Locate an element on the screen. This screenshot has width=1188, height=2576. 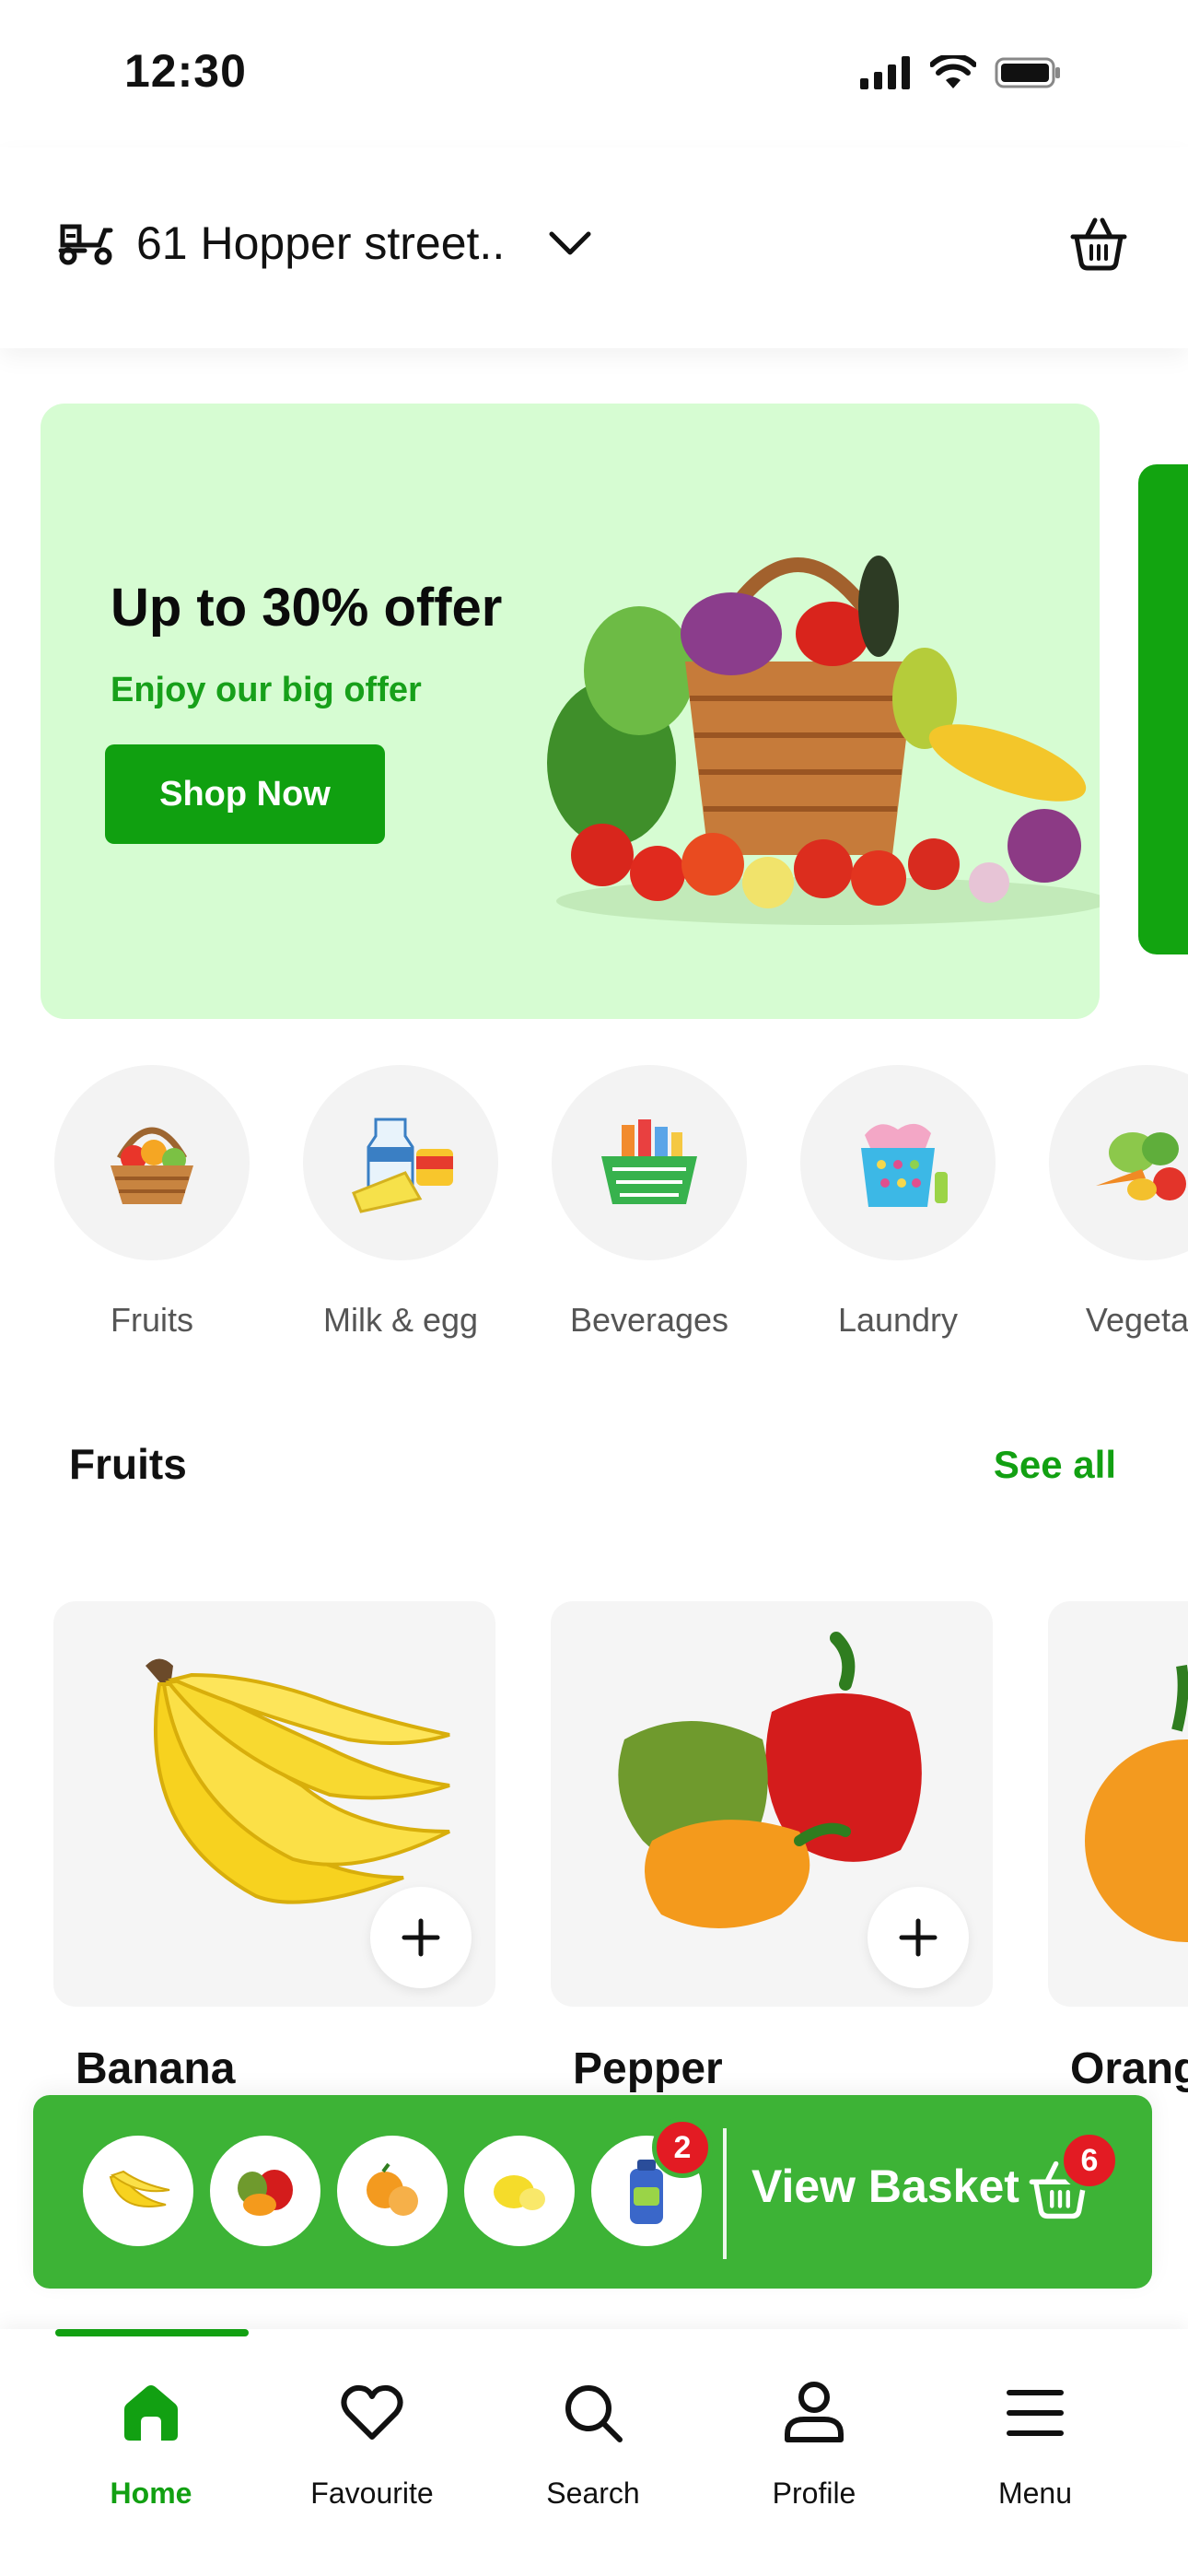
pepper-thumb-icon is located at coordinates (265, 2193).